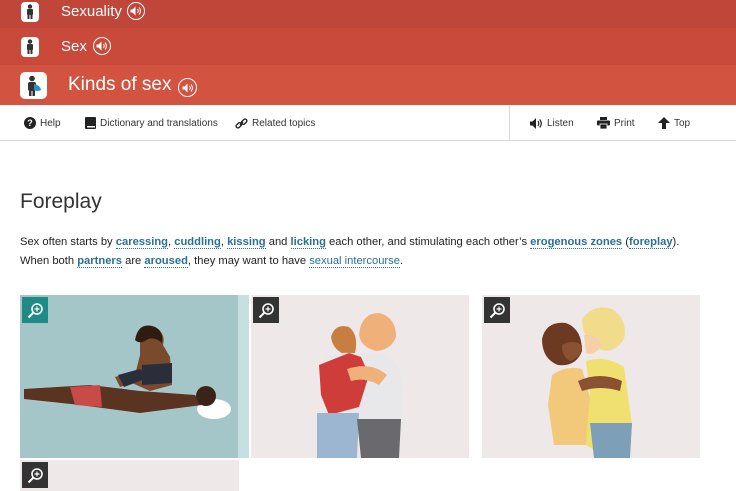  Describe the element at coordinates (120, 84) in the screenshot. I see `breadcrumb-label: Kinds of sex` at that location.